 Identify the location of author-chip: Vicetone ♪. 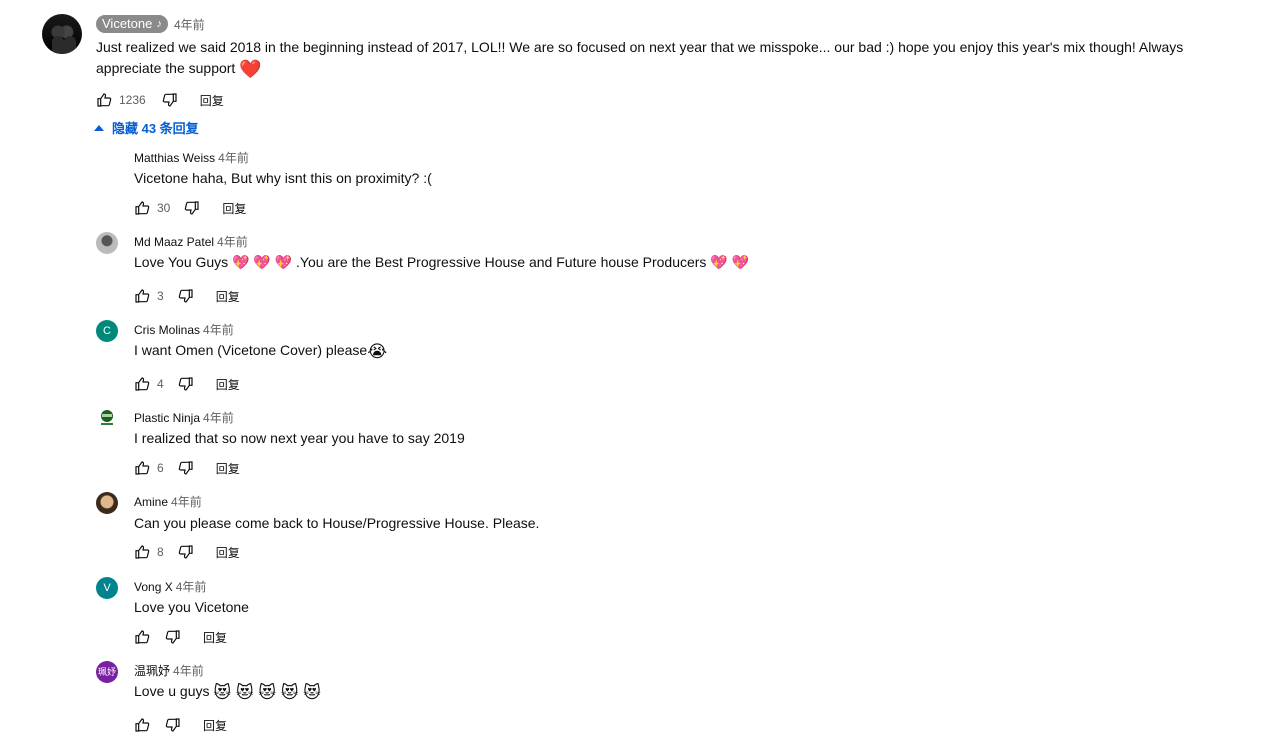
(132, 24).